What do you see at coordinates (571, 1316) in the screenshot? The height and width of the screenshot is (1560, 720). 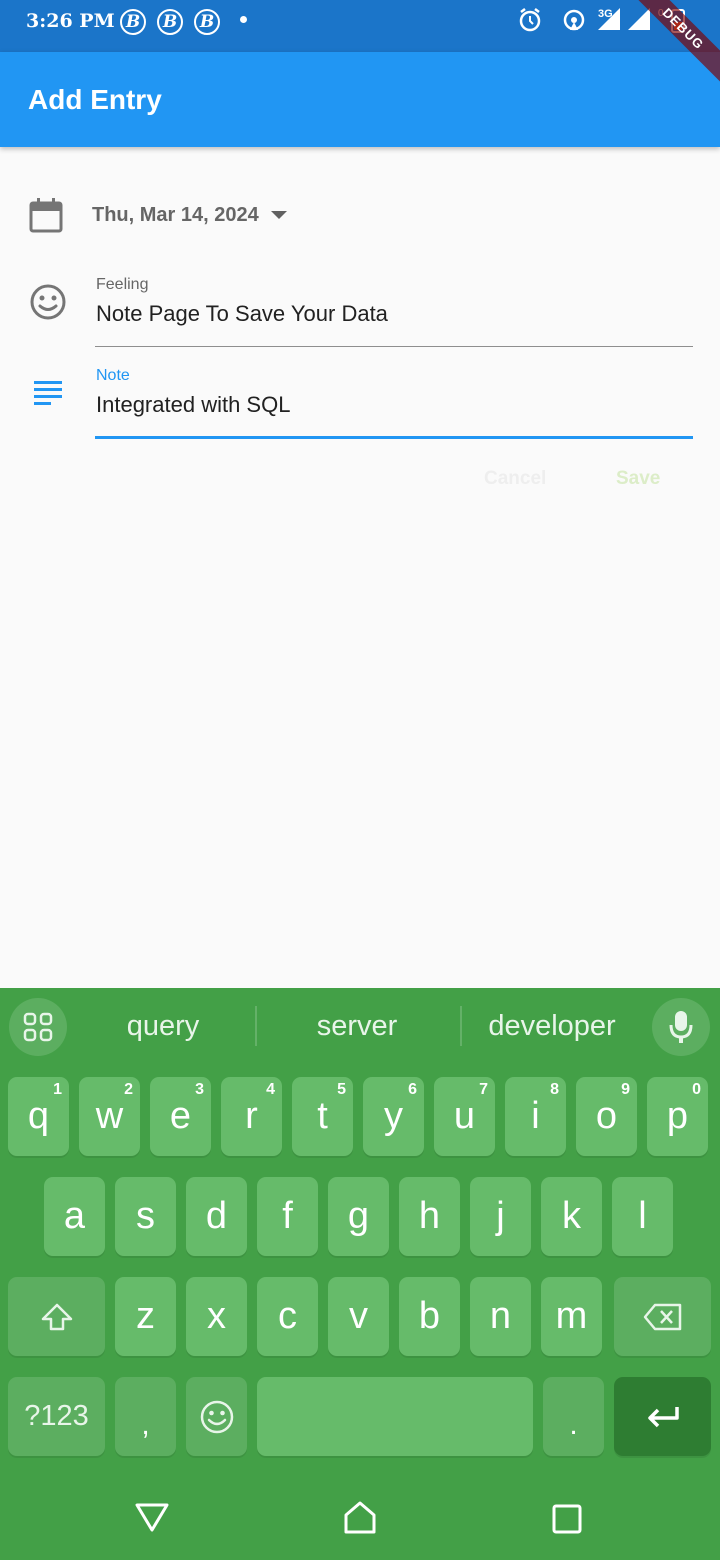 I see `key-m: m` at bounding box center [571, 1316].